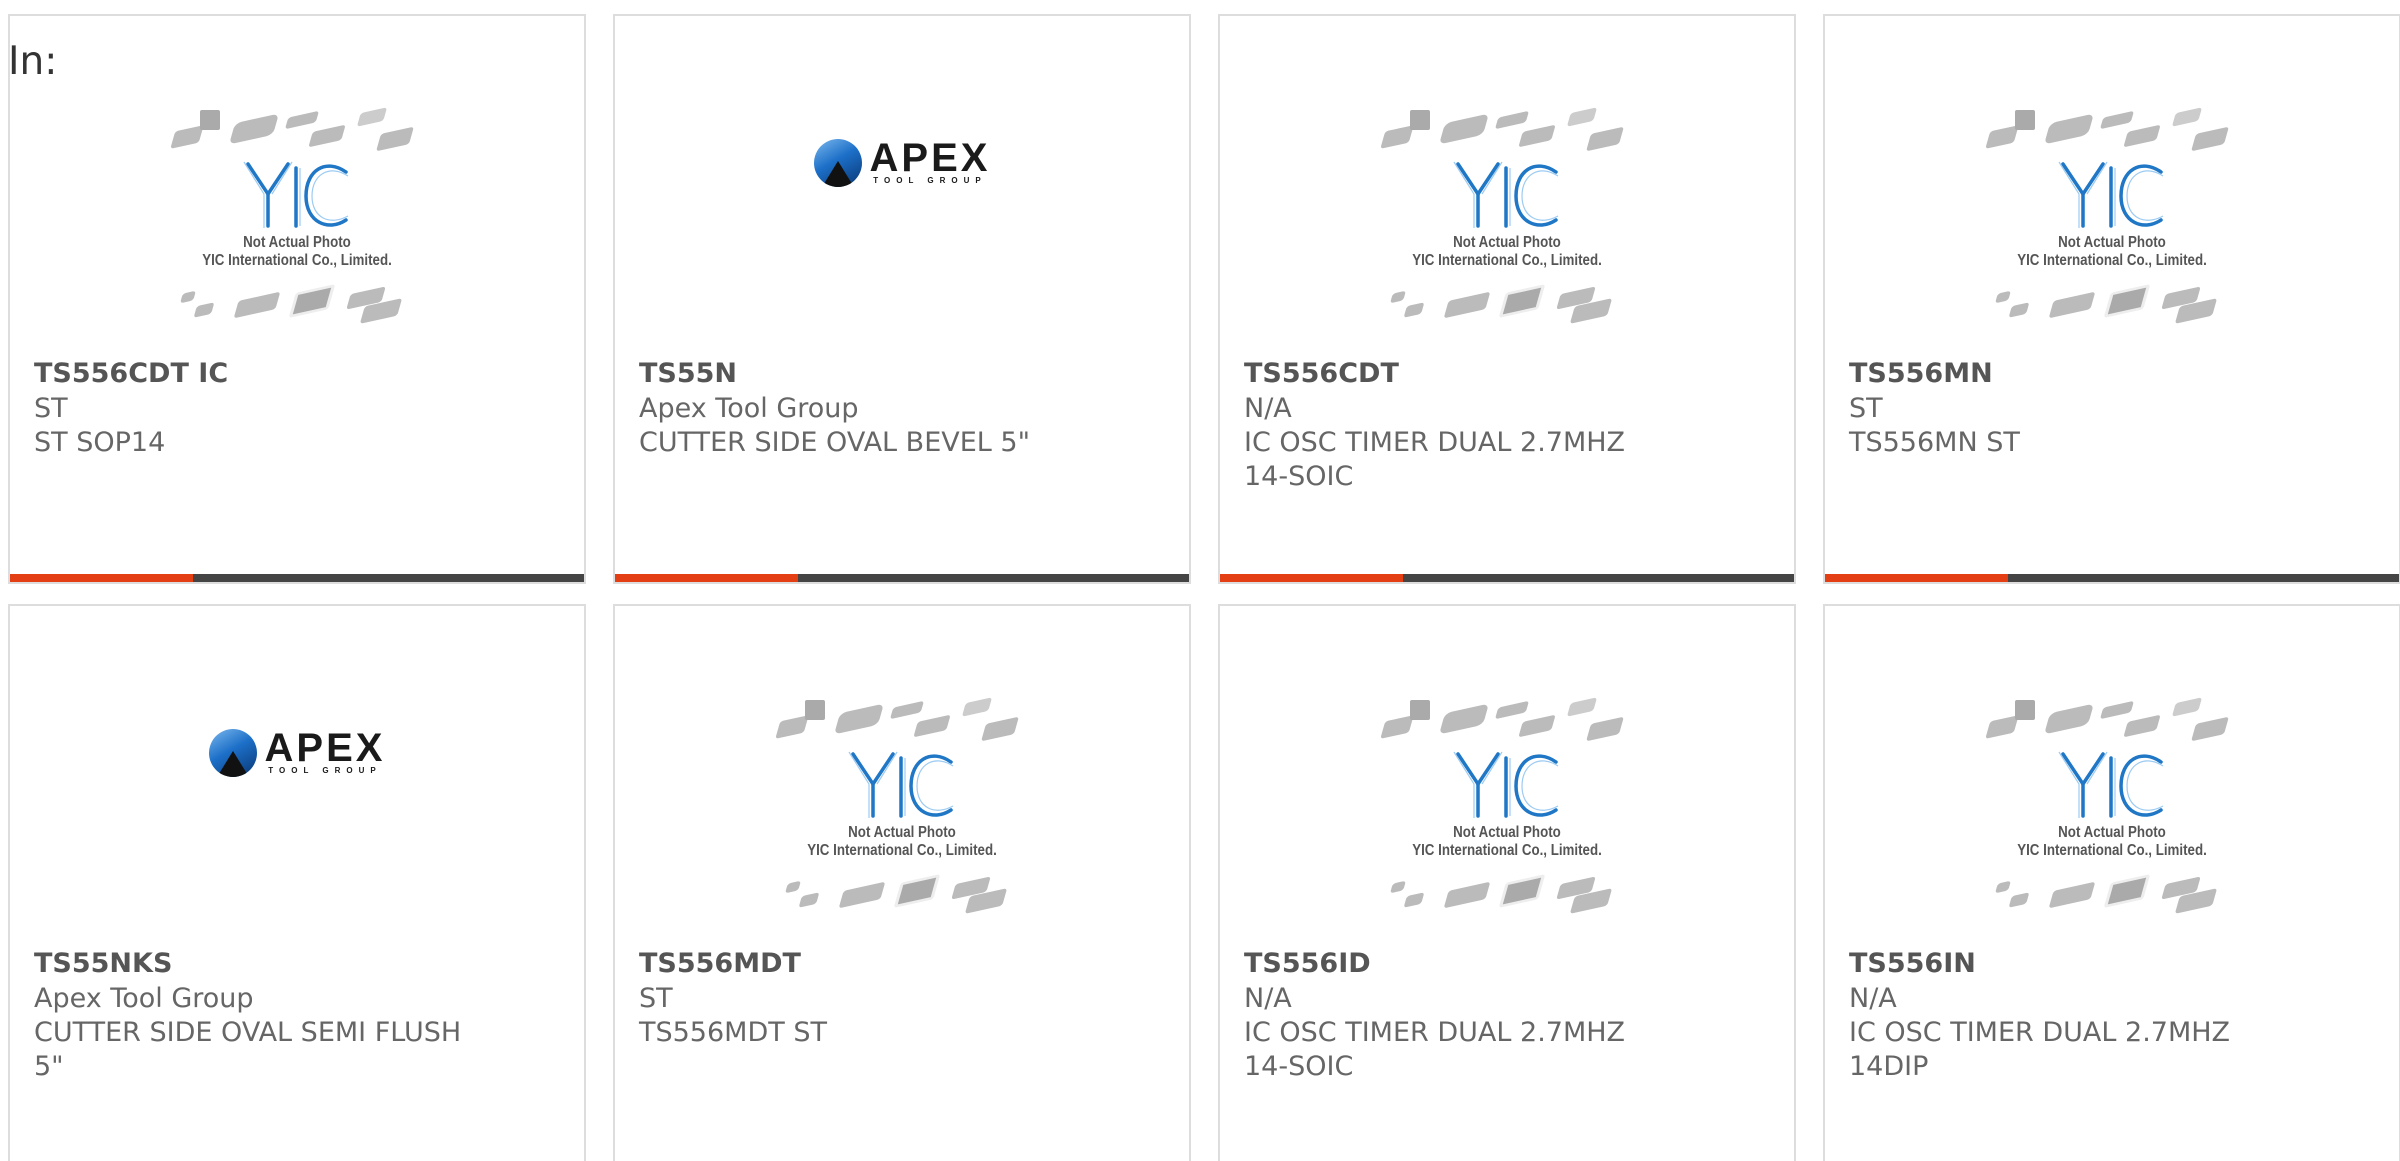 Image resolution: width=2400 pixels, height=1161 pixels. Describe the element at coordinates (248, 1049) in the screenshot. I see `product-description: CUTTER SIDE OVAL SEMI FLUSH 5"` at that location.